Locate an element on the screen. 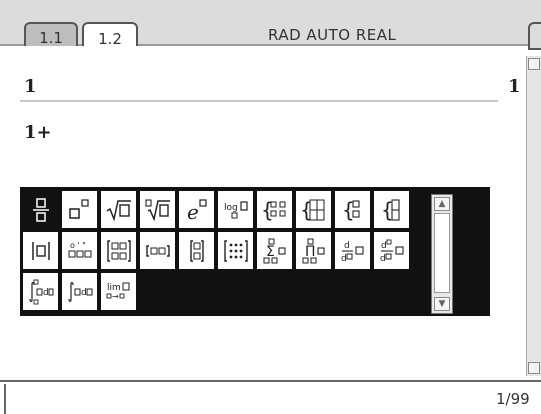 This screenshot has width=541, height=414. dms-template-icon: o ' " is located at coordinates (79, 250).